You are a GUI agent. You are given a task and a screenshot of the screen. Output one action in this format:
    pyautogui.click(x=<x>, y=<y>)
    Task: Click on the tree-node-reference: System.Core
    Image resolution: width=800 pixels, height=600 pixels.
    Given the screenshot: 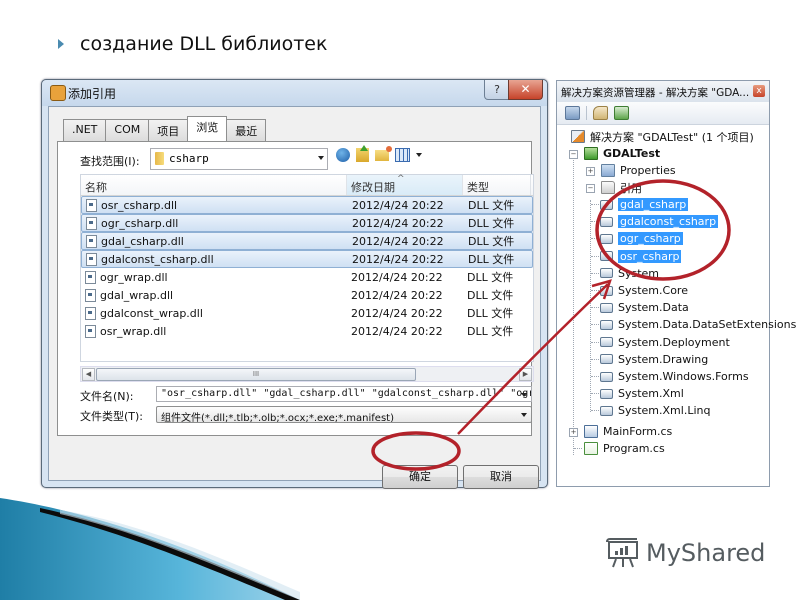 What is the action you would take?
    pyautogui.click(x=644, y=290)
    